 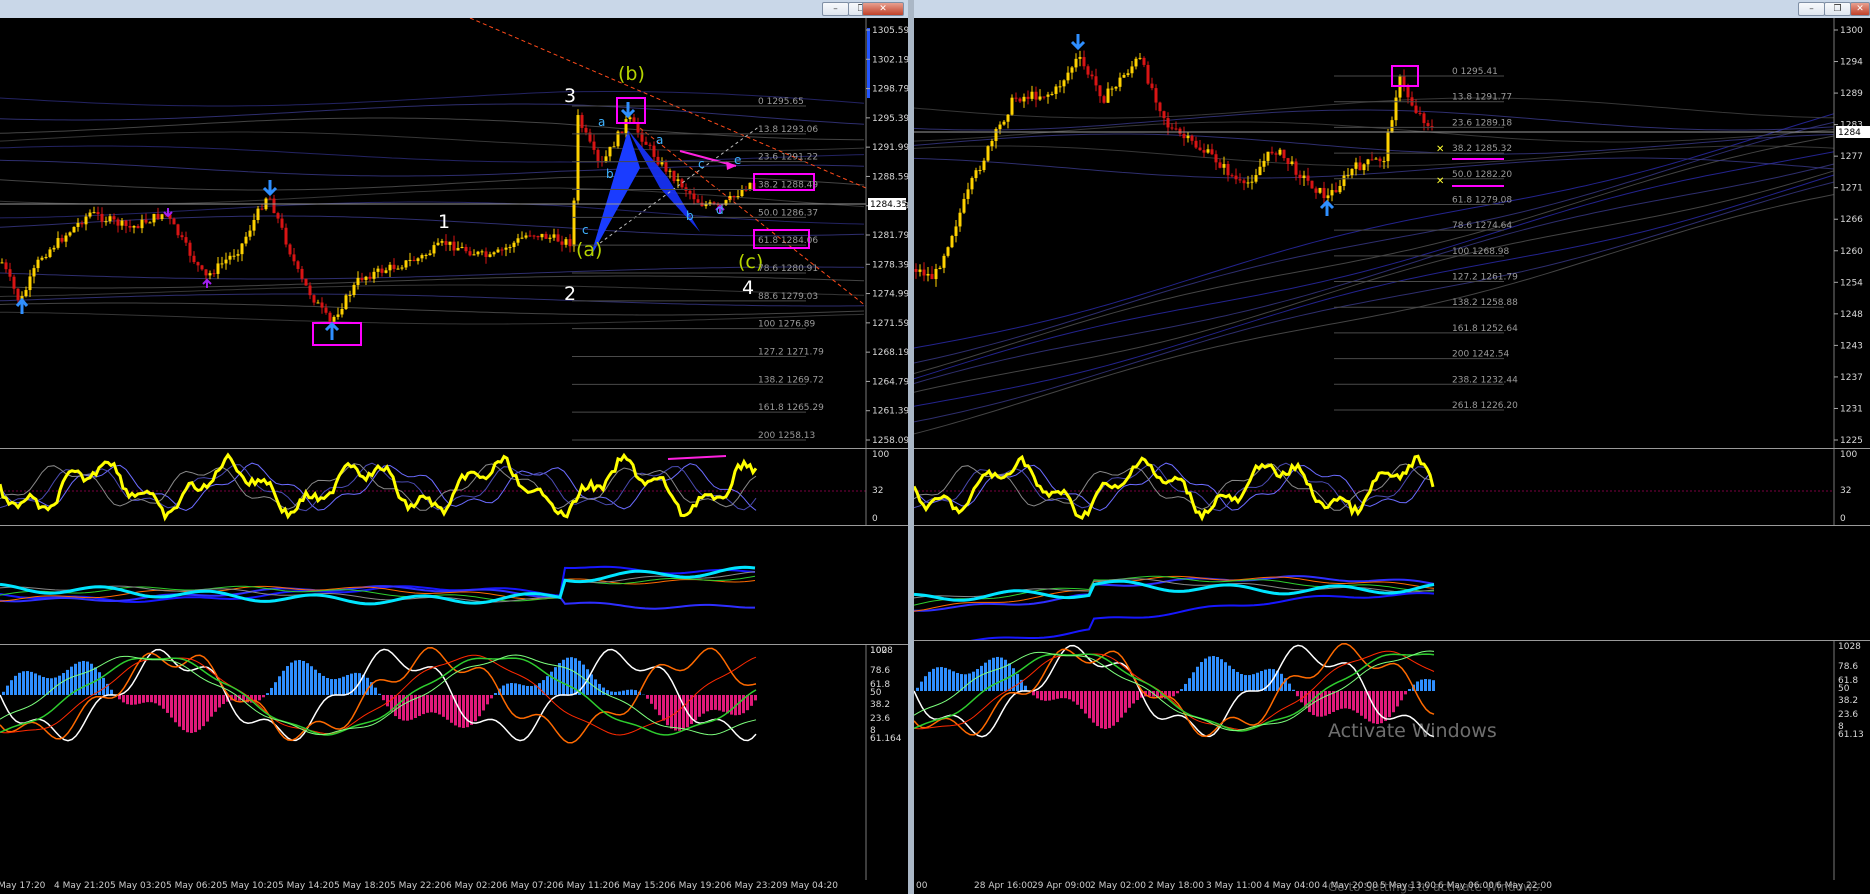 I want to click on time-axis-label: 00, so click(x=922, y=886).